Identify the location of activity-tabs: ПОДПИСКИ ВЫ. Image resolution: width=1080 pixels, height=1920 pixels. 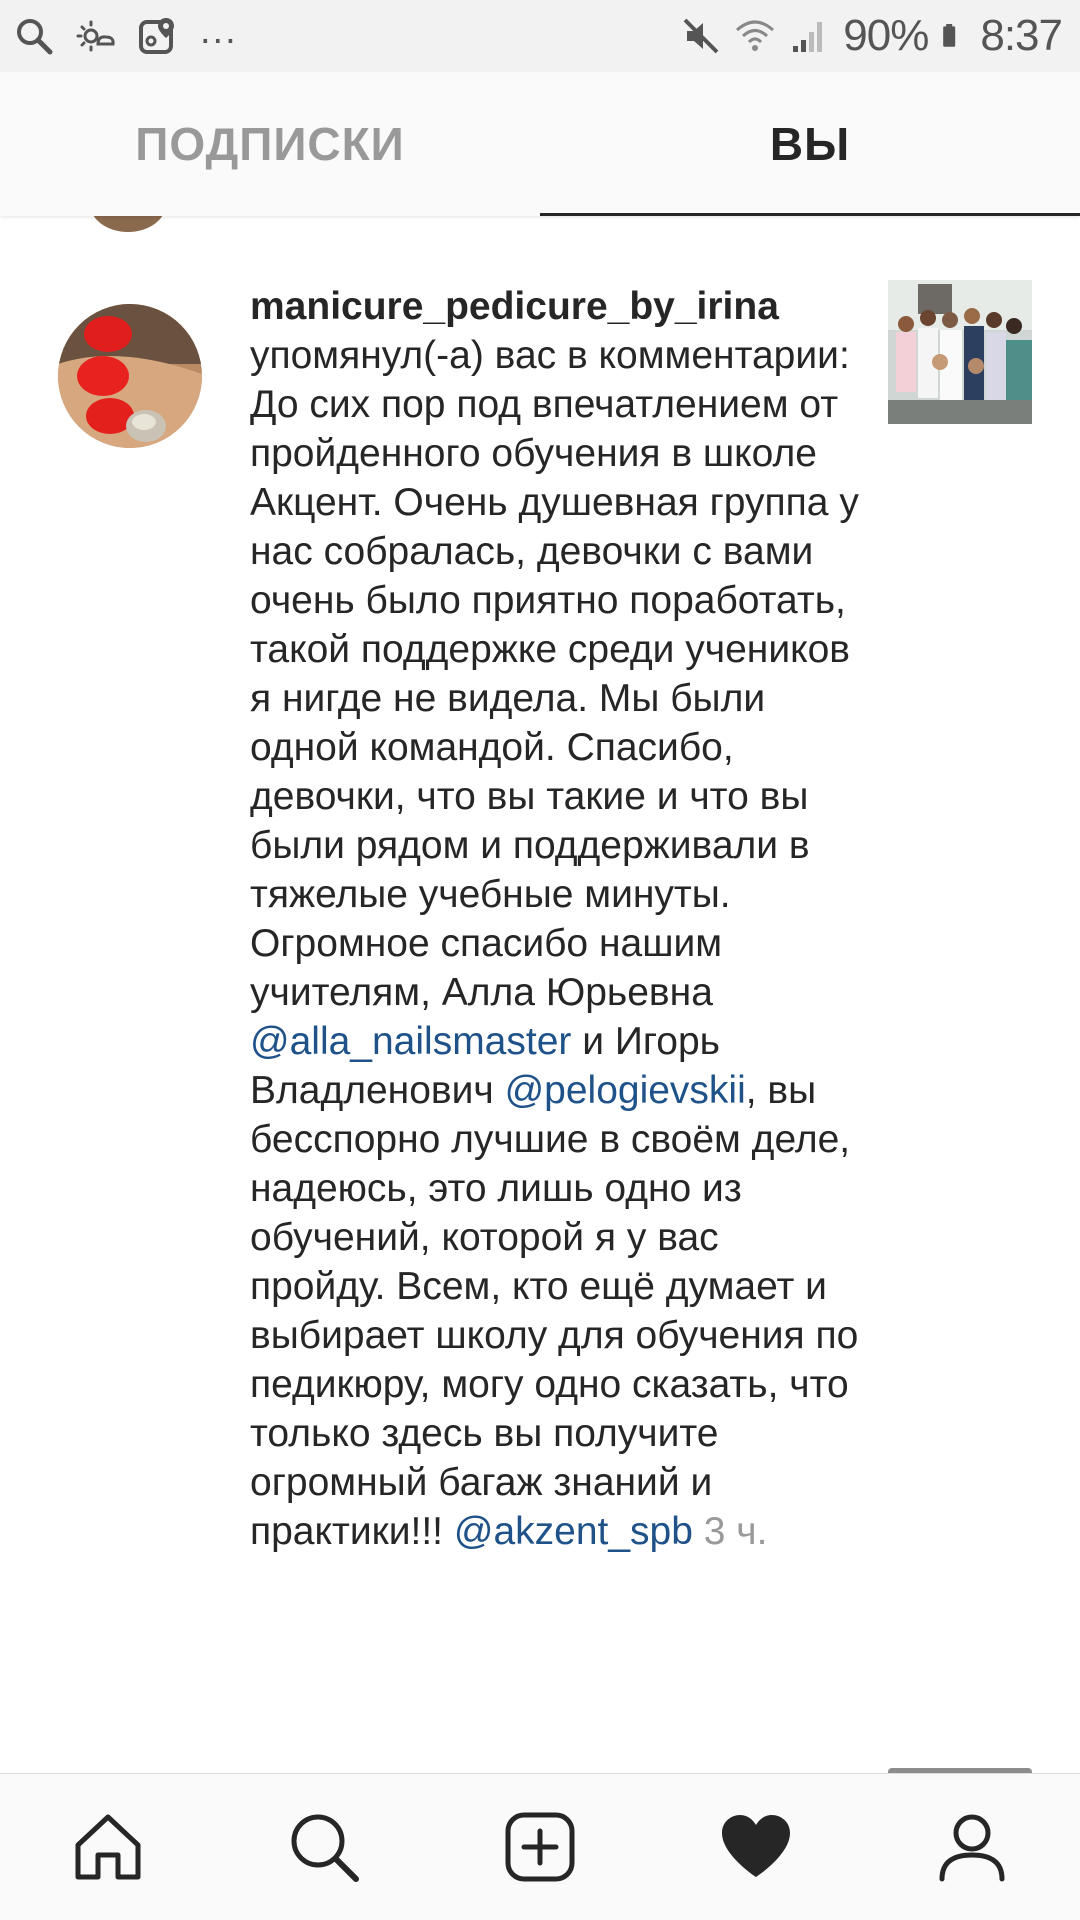
(540, 144).